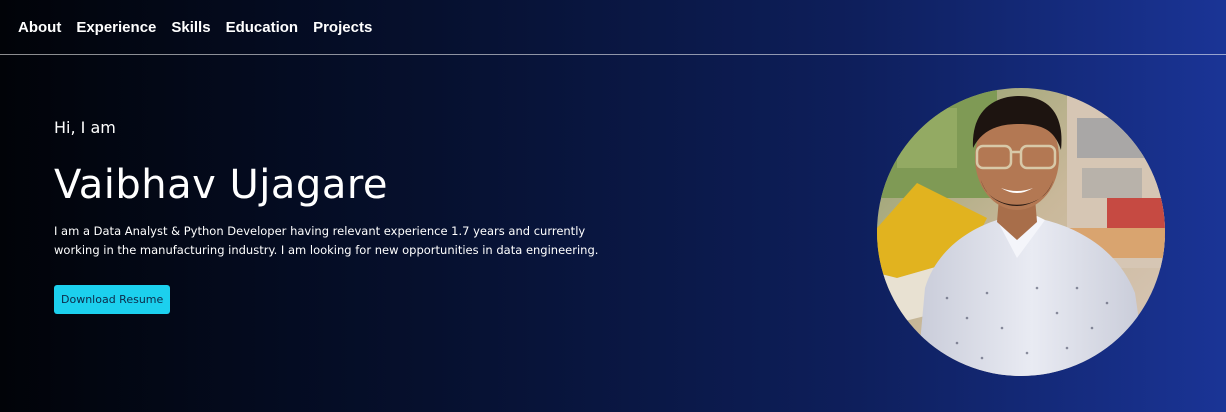 This screenshot has height=412, width=1226. I want to click on nav-item-experience: Experience, so click(116, 28).